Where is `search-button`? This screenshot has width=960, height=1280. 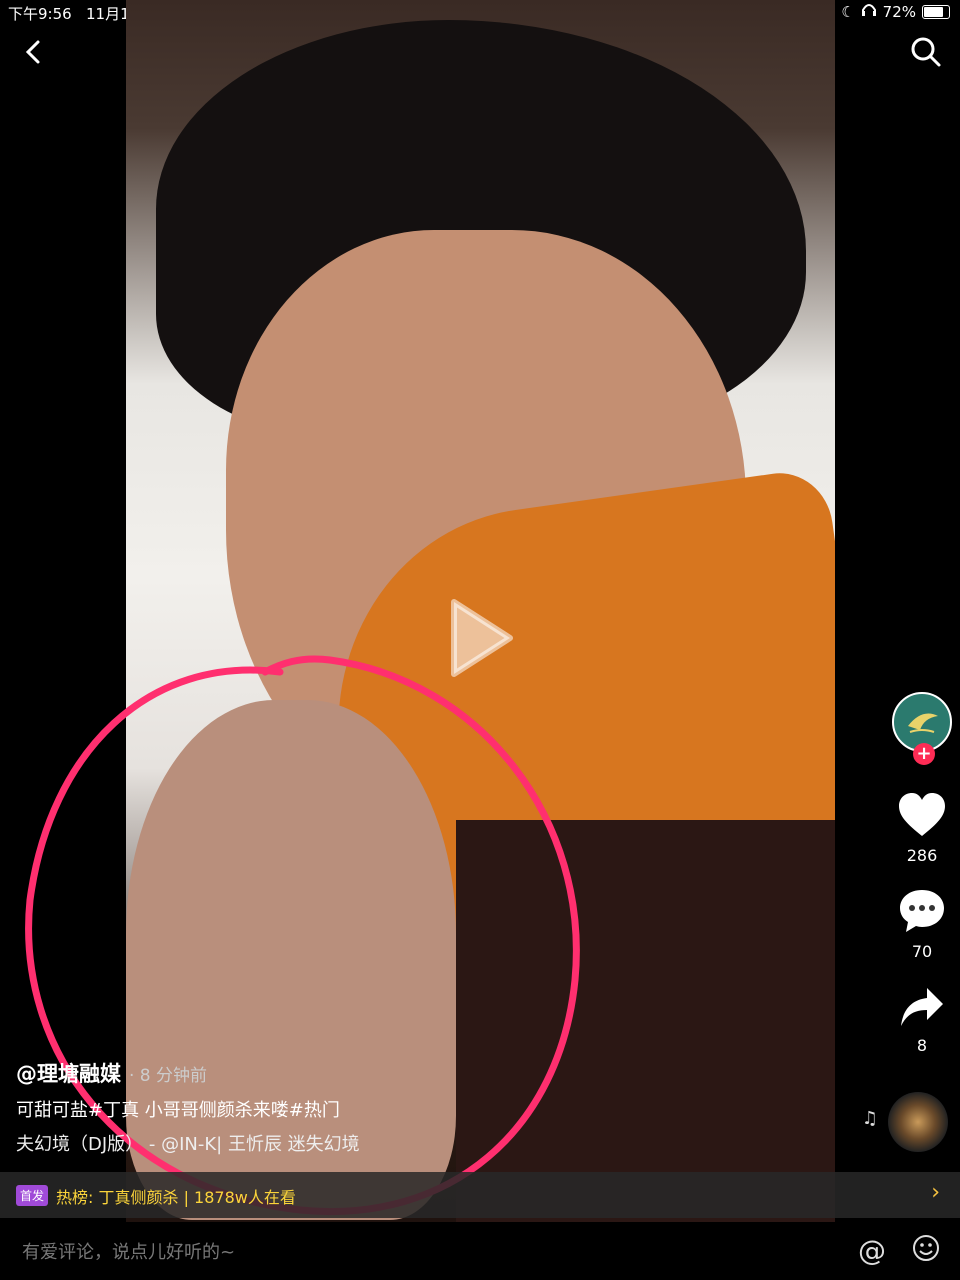
search-button is located at coordinates (926, 52).